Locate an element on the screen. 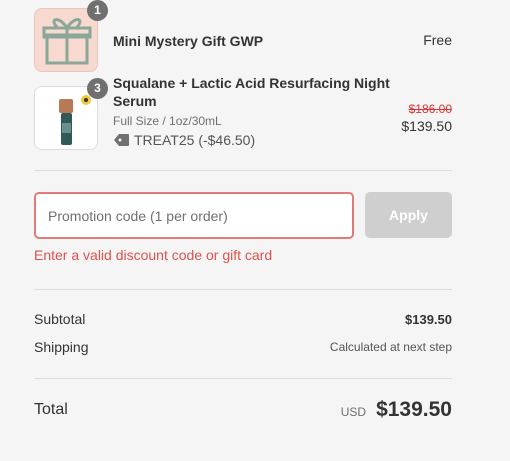 This screenshot has height=461, width=510. serum-thumbnail is located at coordinates (66, 118).